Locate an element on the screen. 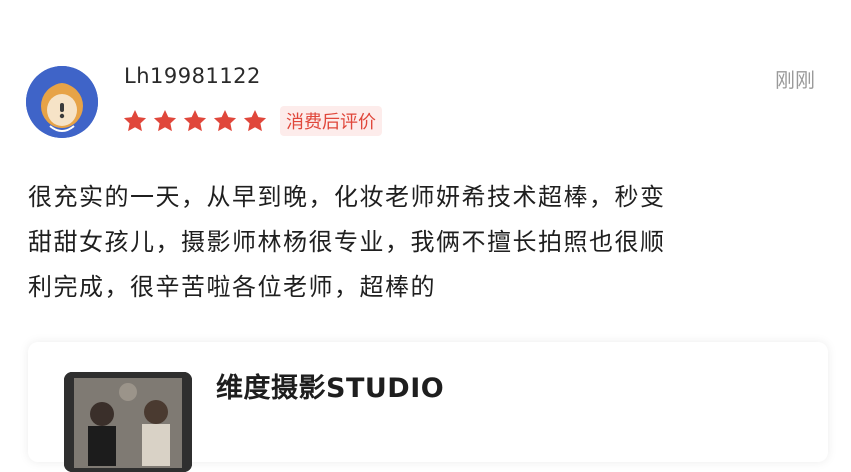  shop-name: 维度摄影STUDIO is located at coordinates (330, 385).